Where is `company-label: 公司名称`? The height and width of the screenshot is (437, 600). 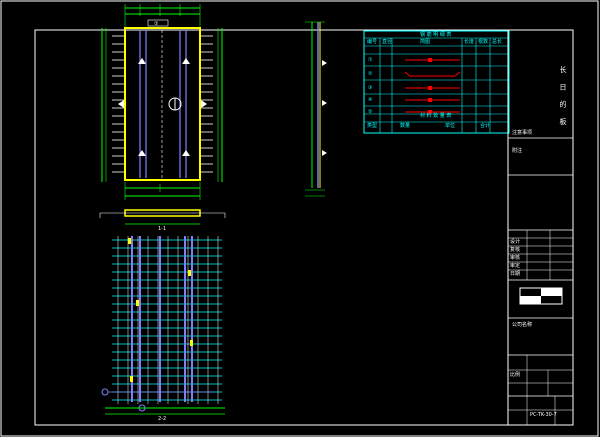
company-label: 公司名称 is located at coordinates (522, 325).